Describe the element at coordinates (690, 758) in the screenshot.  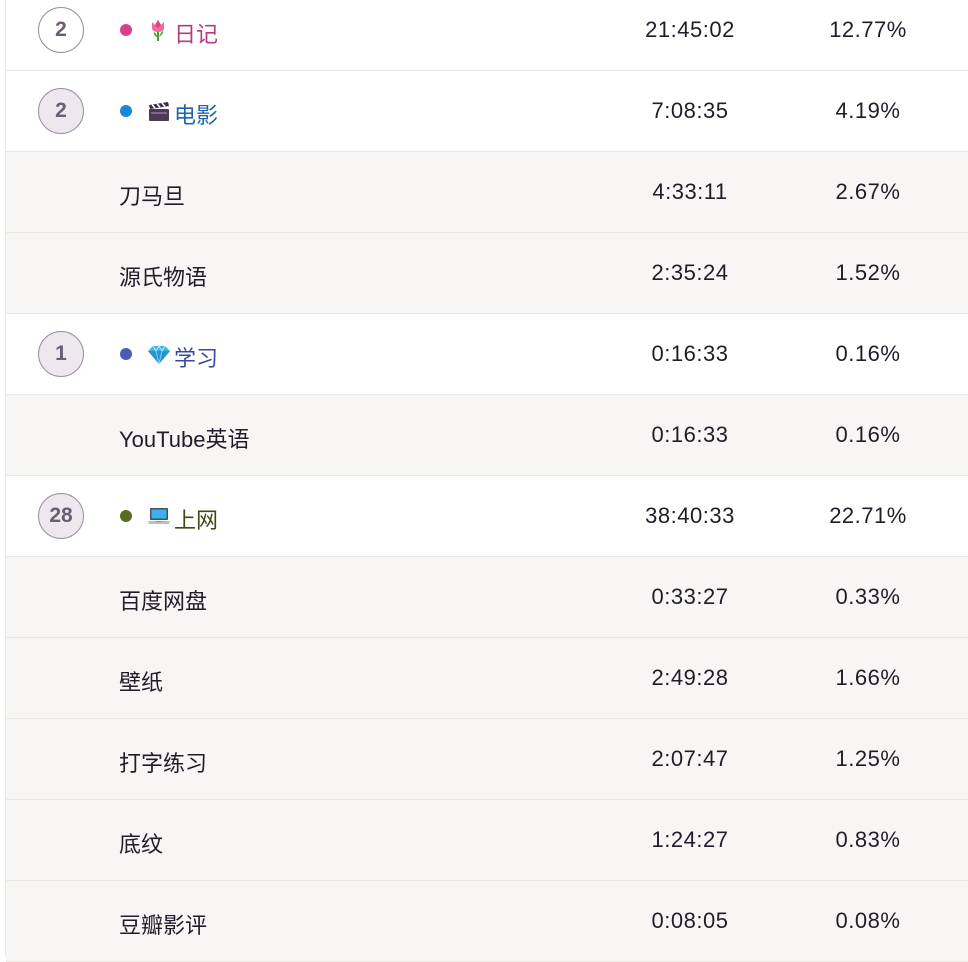
I see `duration-value: 2:07:47` at that location.